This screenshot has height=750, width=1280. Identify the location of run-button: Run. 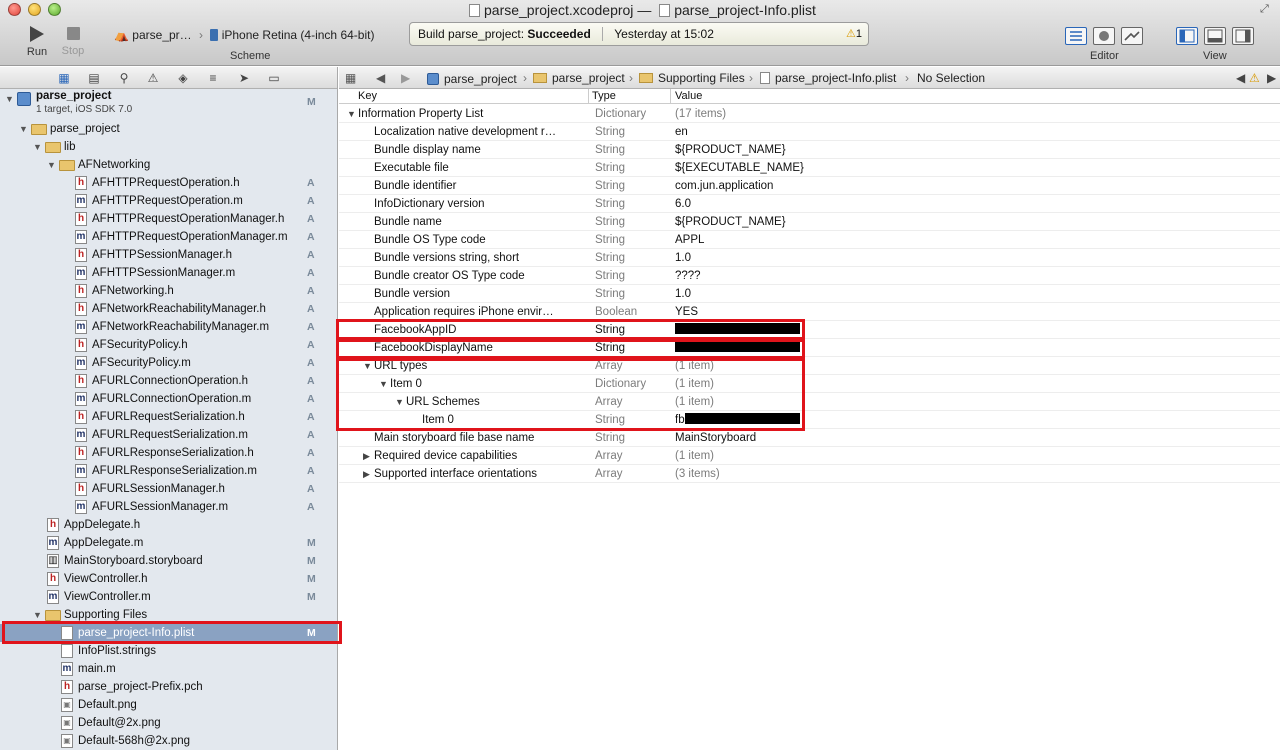
(37, 42).